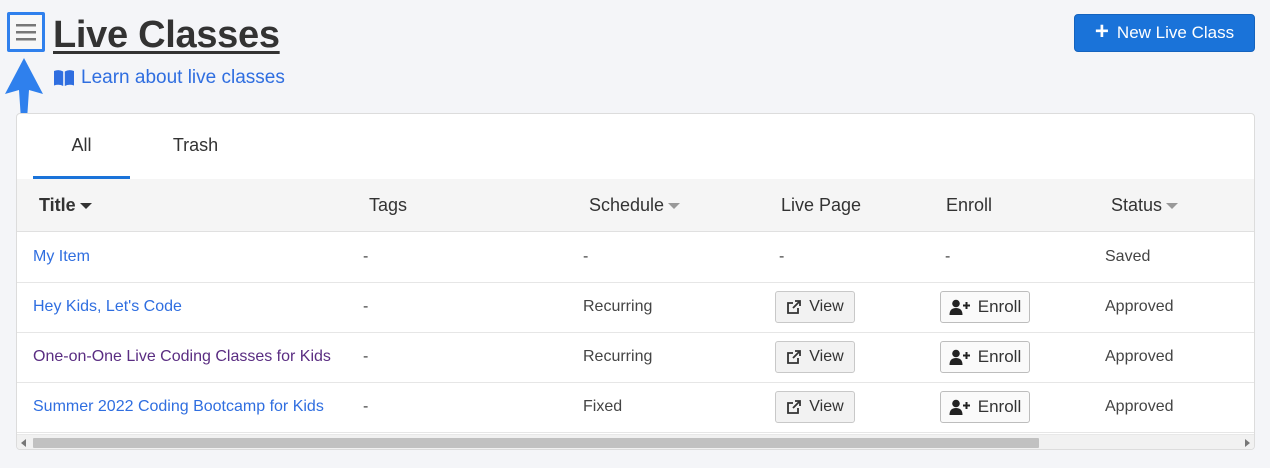 This screenshot has width=1270, height=468. I want to click on tab-all: All, so click(81, 146).